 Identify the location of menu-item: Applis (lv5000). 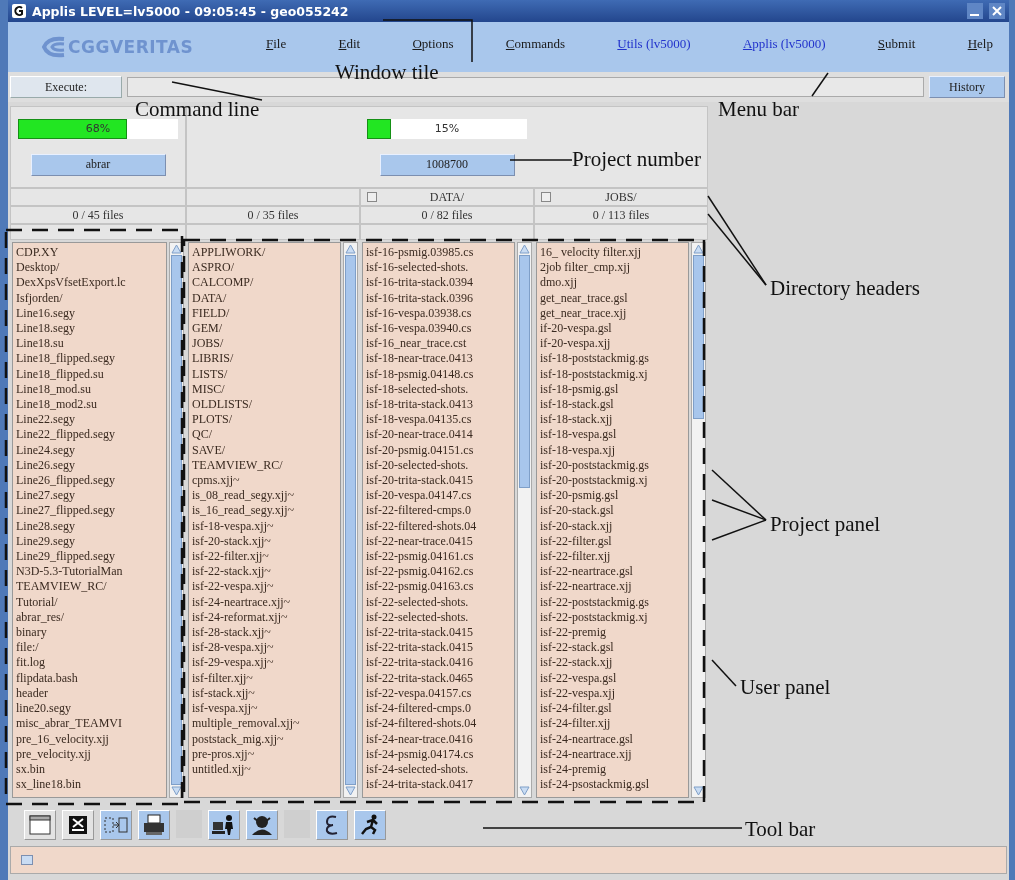
(784, 44).